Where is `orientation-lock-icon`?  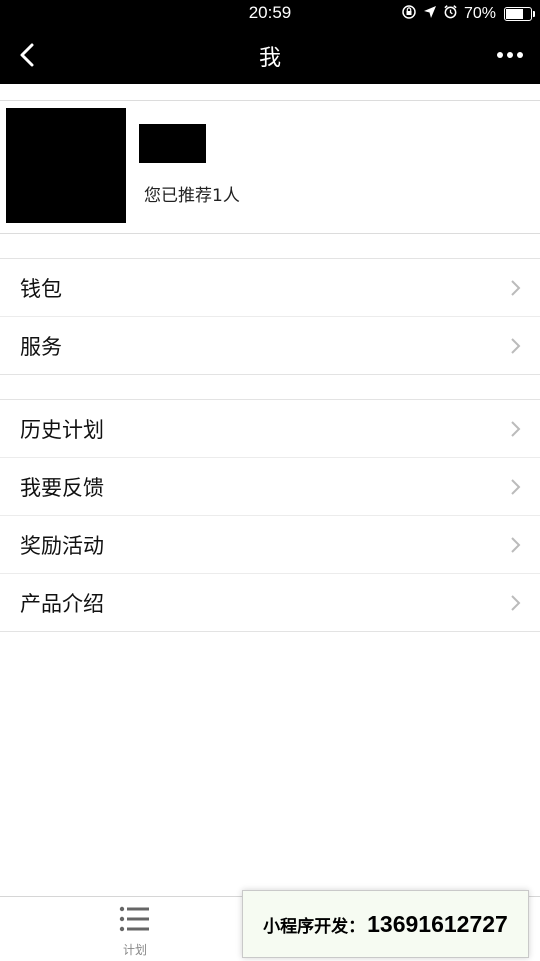
orientation-lock-icon is located at coordinates (409, 14).